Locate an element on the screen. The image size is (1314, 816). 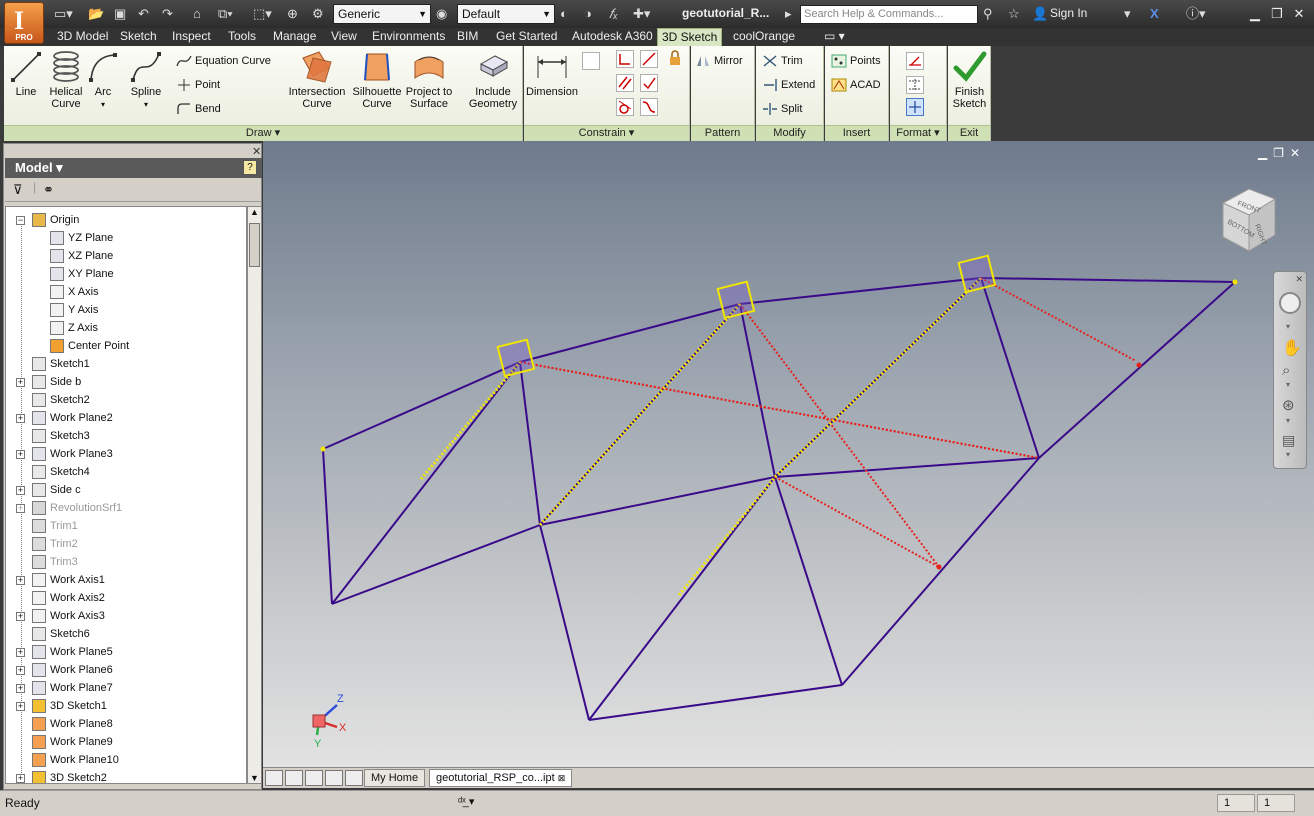
binoculars-icon: ⚲ is located at coordinates (988, 14).